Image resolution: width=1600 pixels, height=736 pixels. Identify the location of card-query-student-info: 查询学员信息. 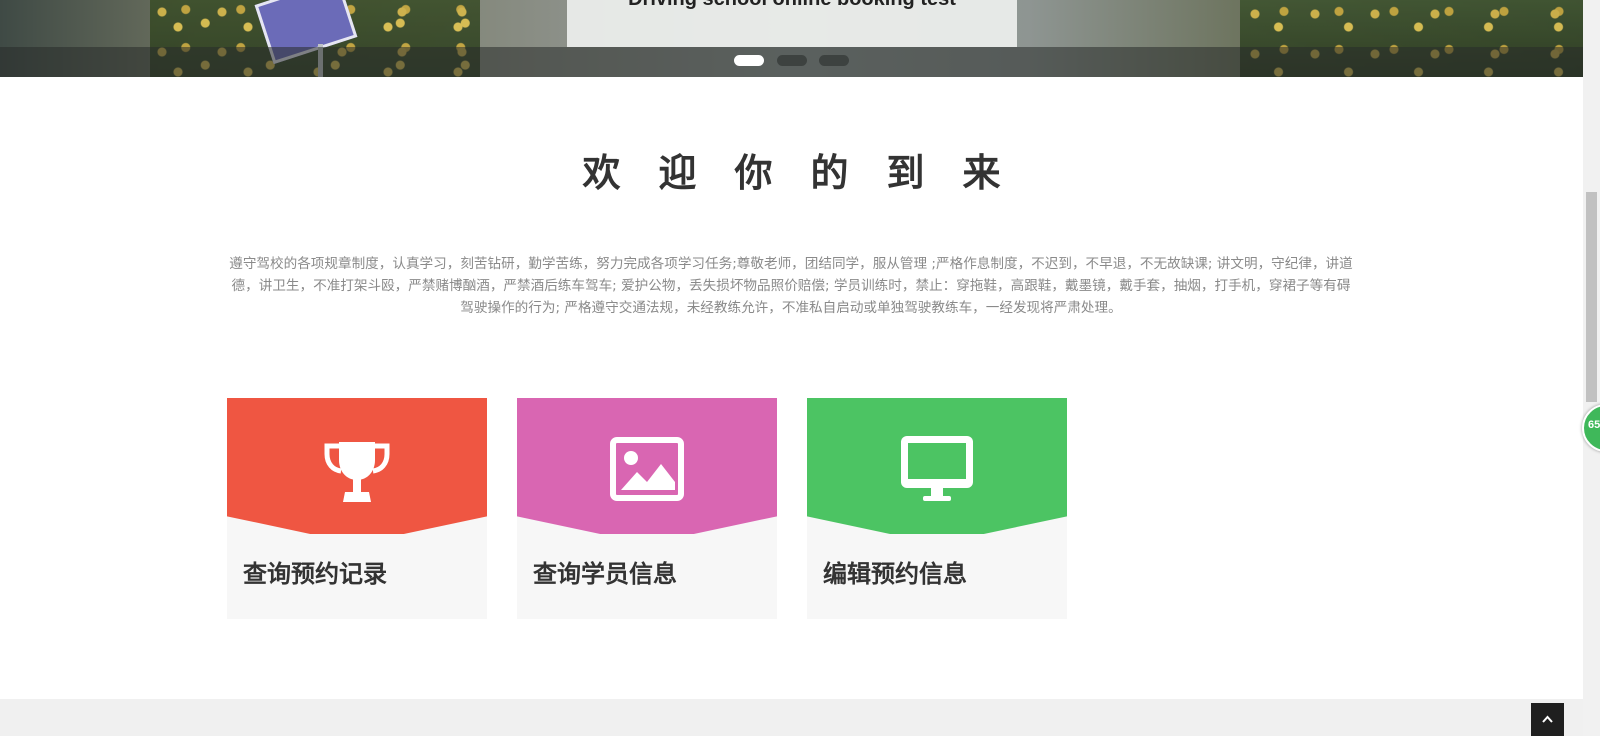
(647, 508).